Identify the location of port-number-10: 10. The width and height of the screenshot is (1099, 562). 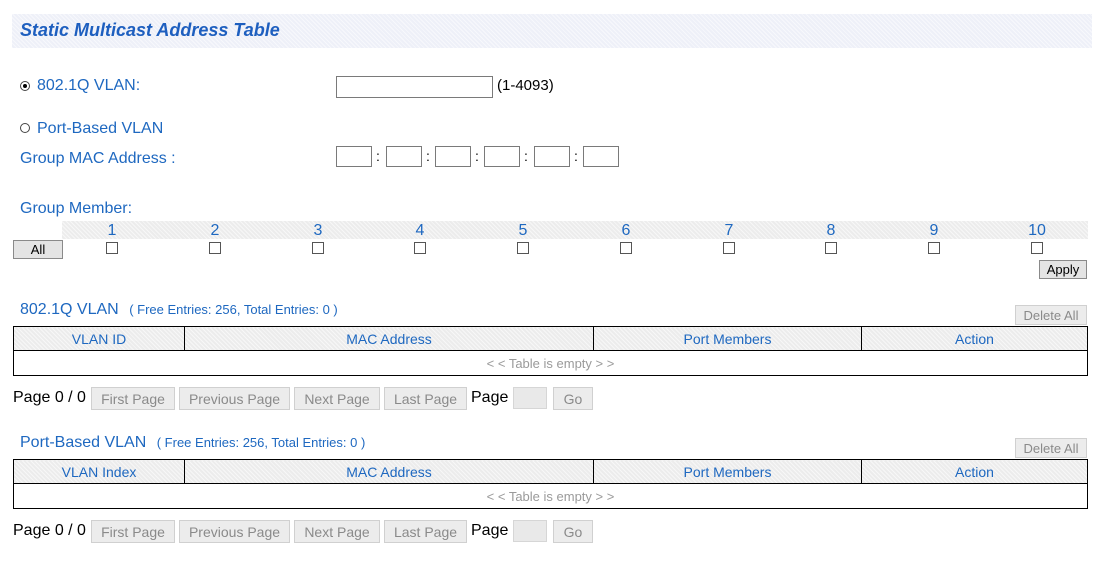
(1037, 230).